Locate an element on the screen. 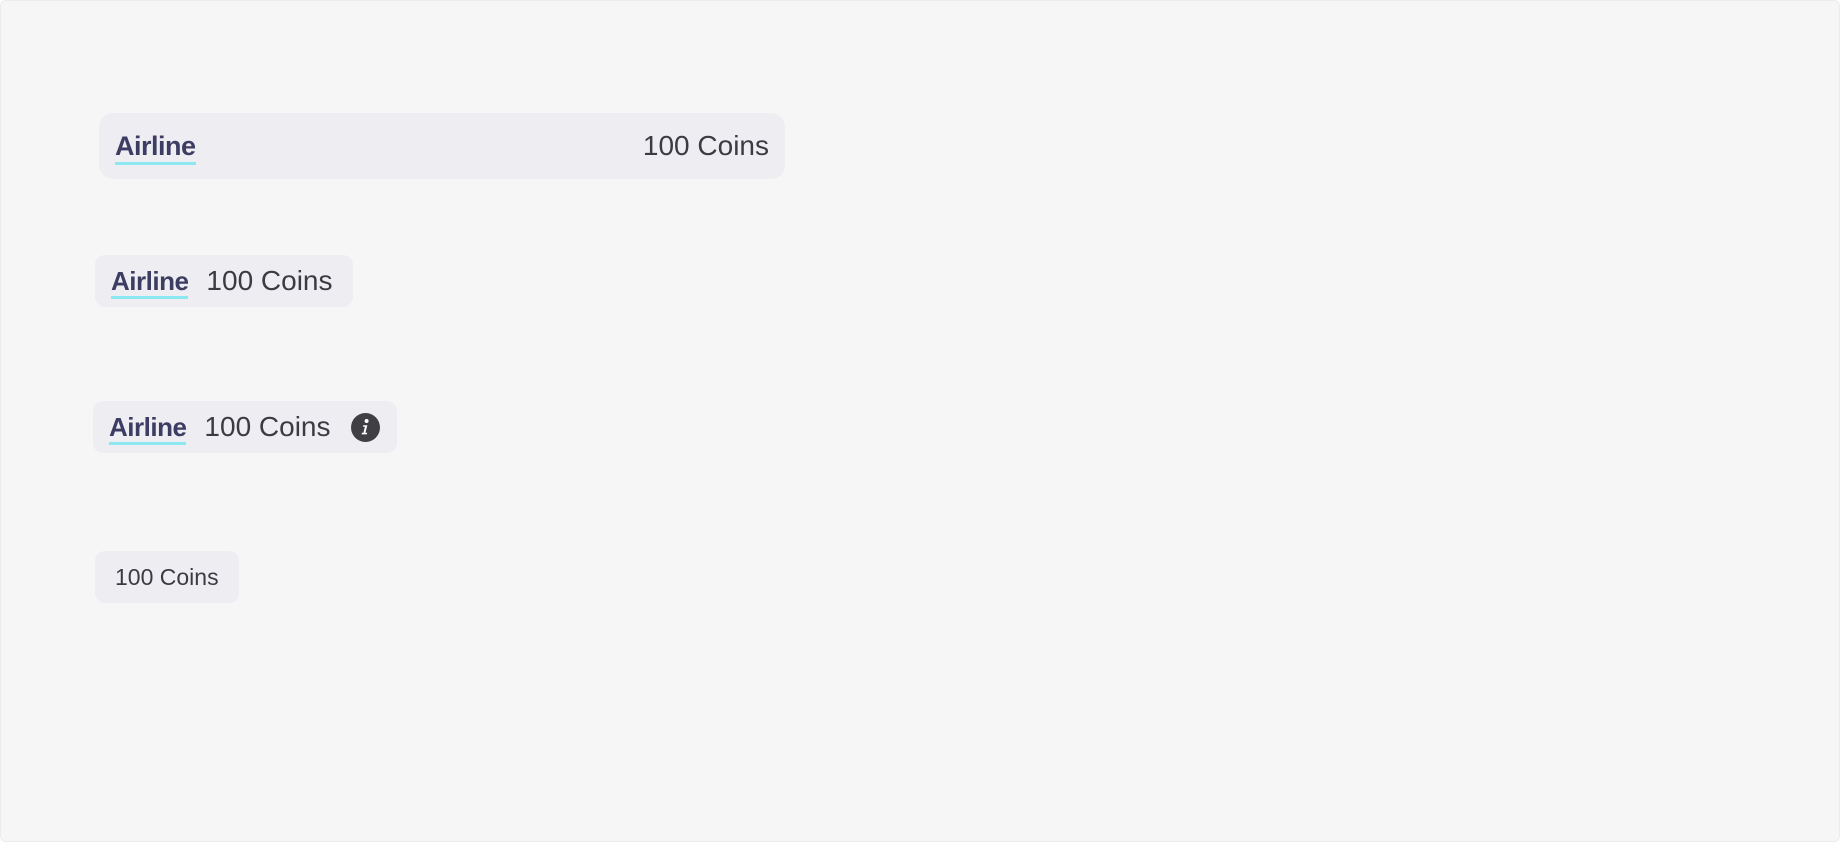 This screenshot has width=1840, height=842. coins-chip-amount-only: 100 Coins is located at coordinates (167, 577).